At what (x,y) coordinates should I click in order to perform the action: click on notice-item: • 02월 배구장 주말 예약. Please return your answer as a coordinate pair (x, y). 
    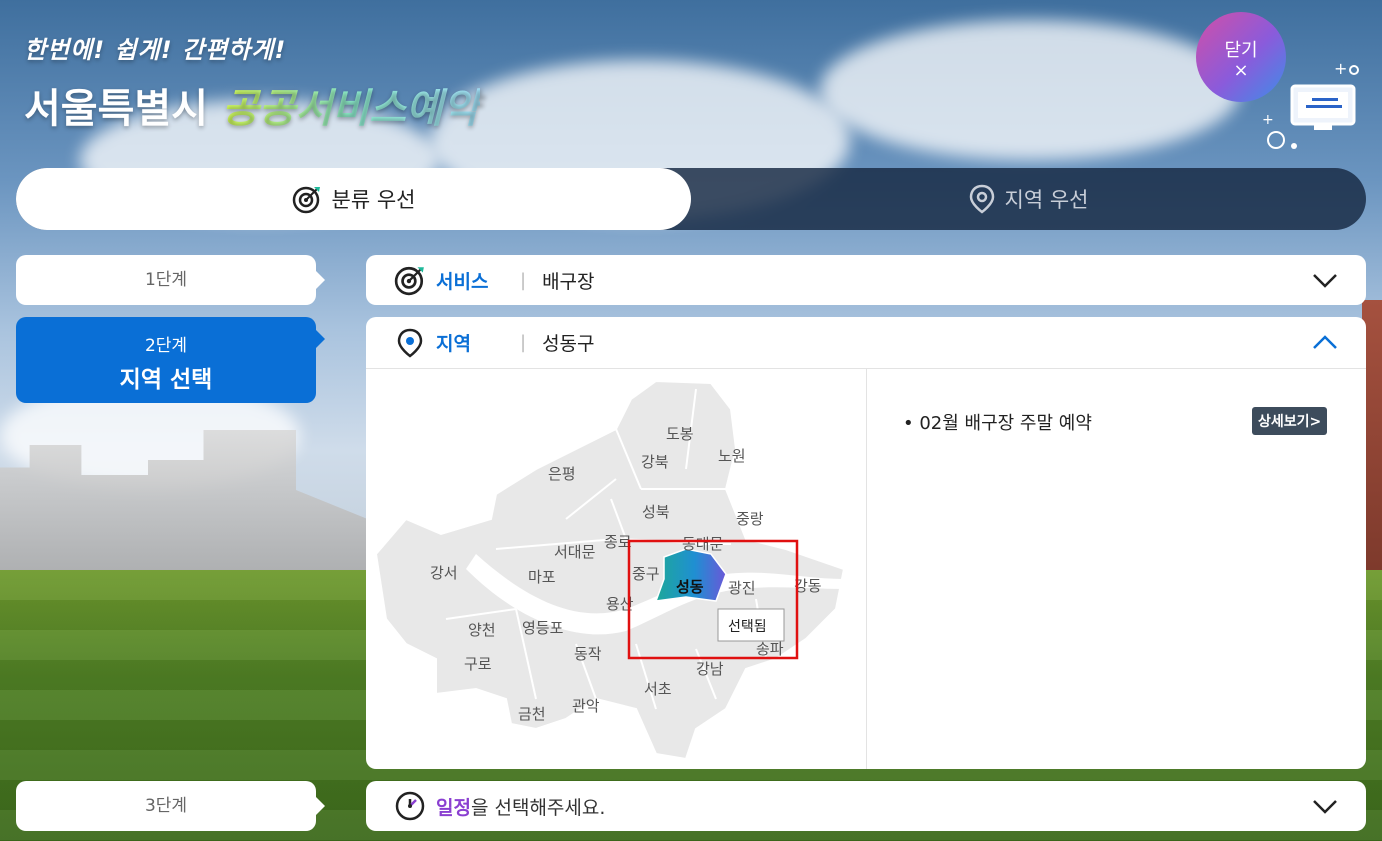
    Looking at the image, I should click on (997, 422).